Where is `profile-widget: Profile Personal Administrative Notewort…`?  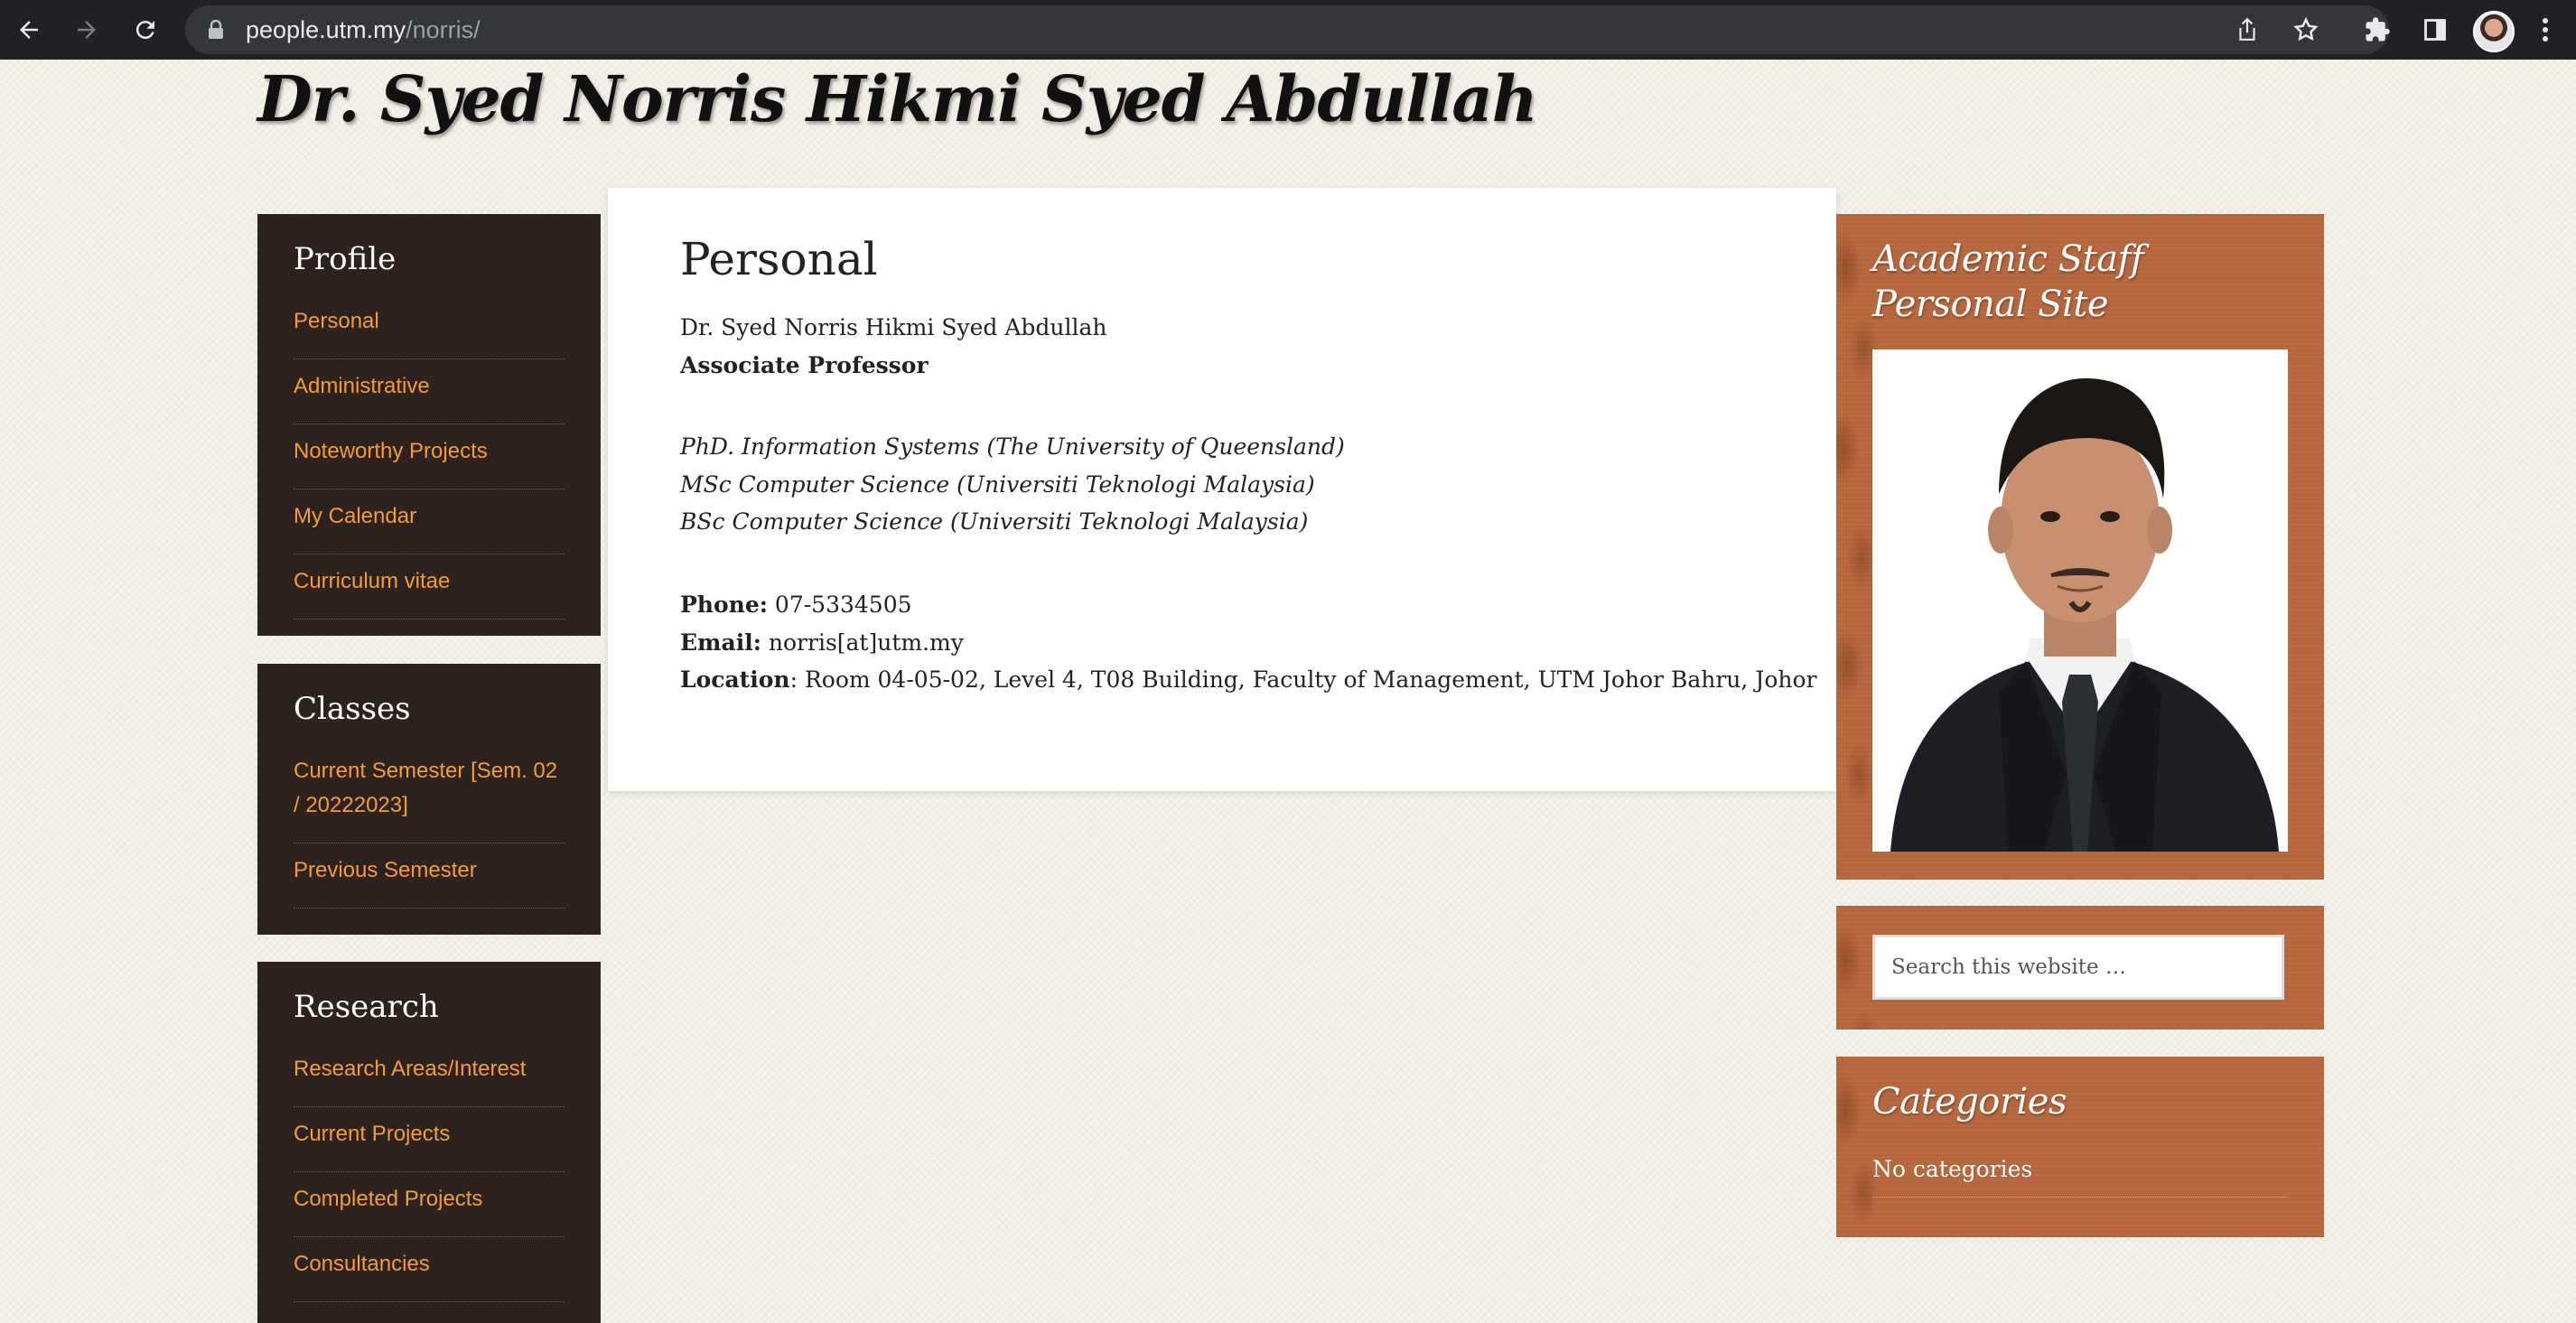
profile-widget: Profile Personal Administrative Notewort… is located at coordinates (429, 425).